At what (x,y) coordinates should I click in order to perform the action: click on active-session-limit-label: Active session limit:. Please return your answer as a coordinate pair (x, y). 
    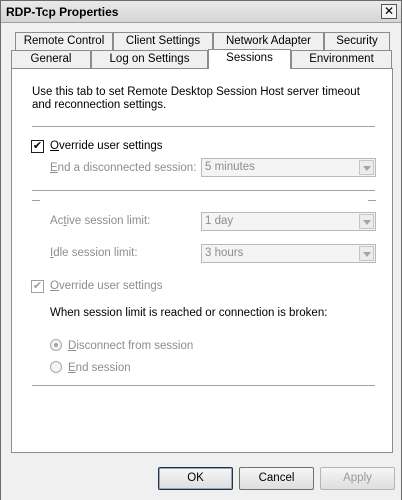
    Looking at the image, I should click on (100, 221).